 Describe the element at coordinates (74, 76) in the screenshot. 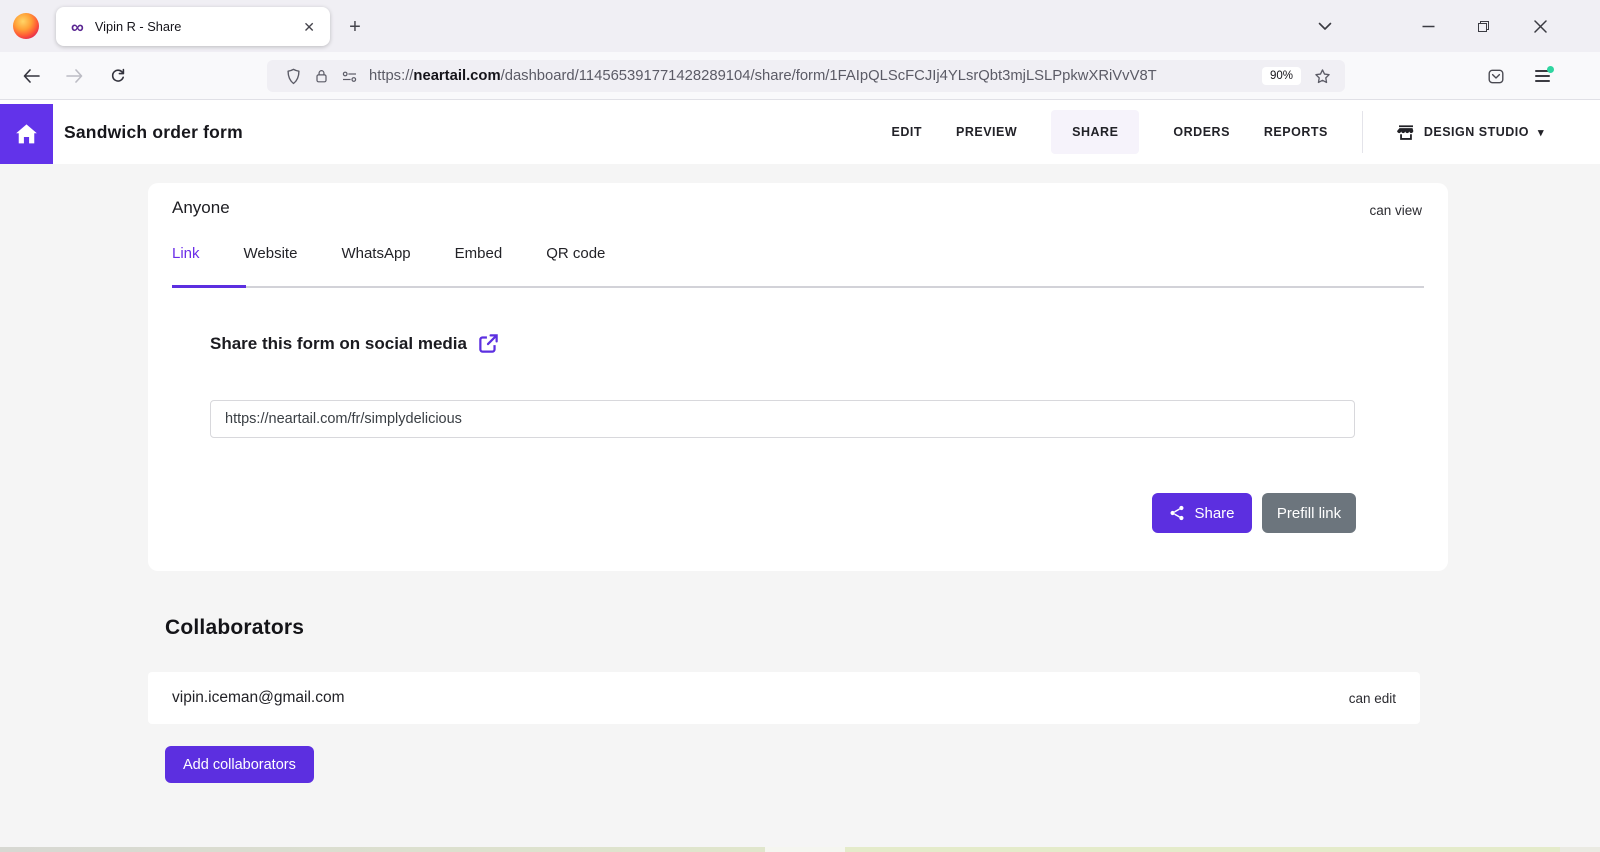

I see `forward-button` at that location.